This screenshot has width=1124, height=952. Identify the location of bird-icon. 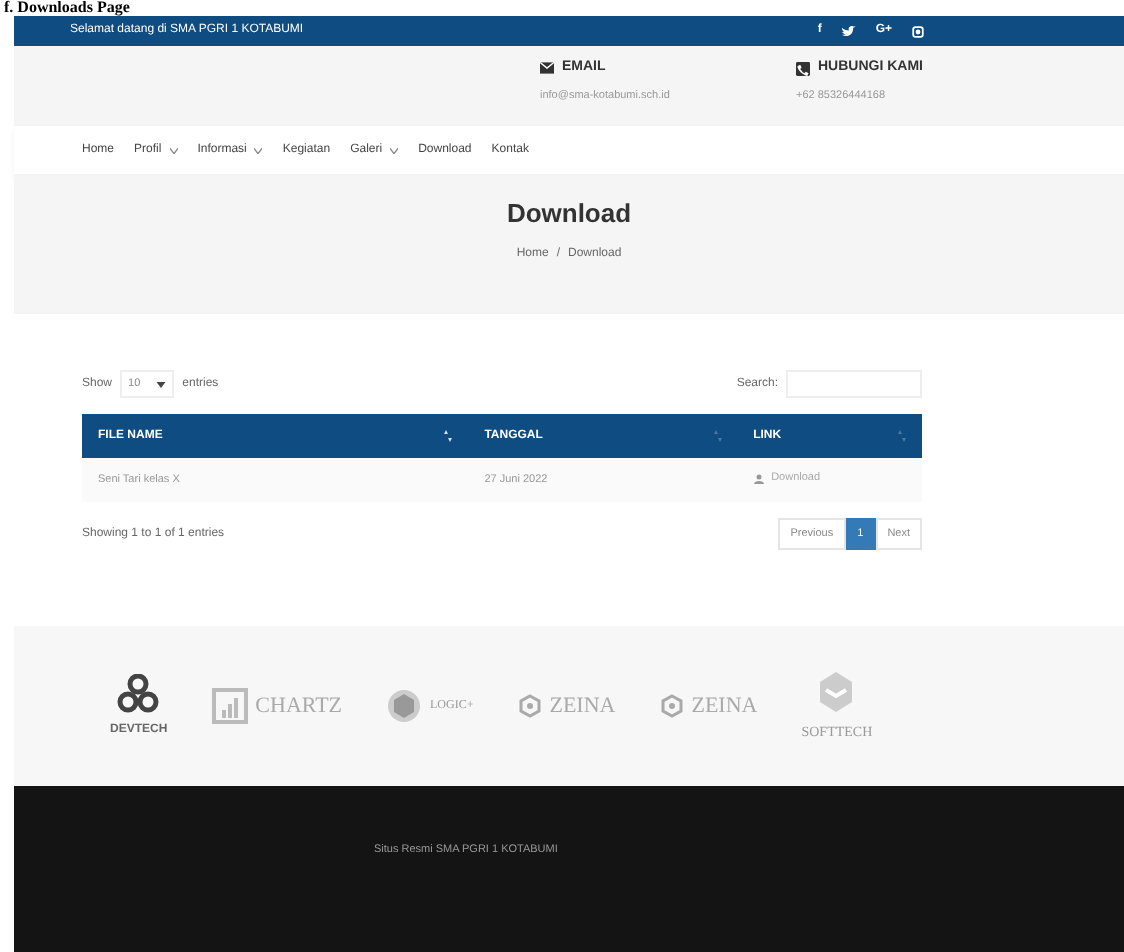
(848, 31).